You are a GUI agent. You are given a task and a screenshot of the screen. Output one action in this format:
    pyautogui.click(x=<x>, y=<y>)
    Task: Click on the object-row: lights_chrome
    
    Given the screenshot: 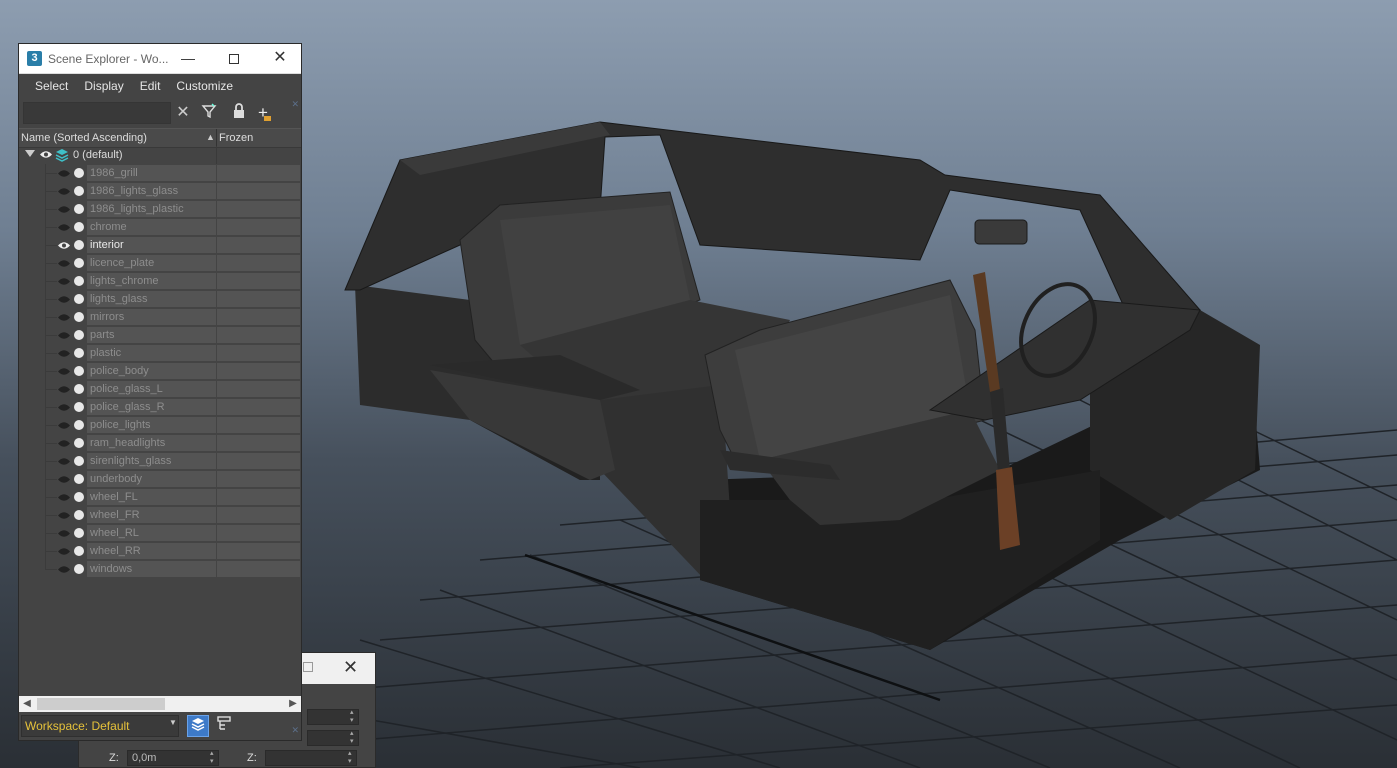 What is the action you would take?
    pyautogui.click(x=160, y=281)
    